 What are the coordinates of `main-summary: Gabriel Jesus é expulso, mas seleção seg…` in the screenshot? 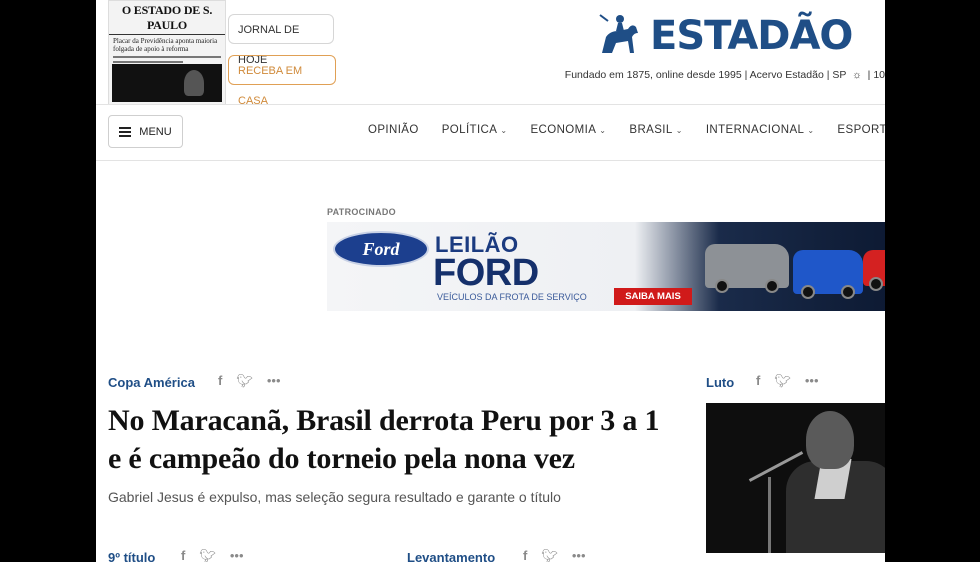 It's located at (334, 497).